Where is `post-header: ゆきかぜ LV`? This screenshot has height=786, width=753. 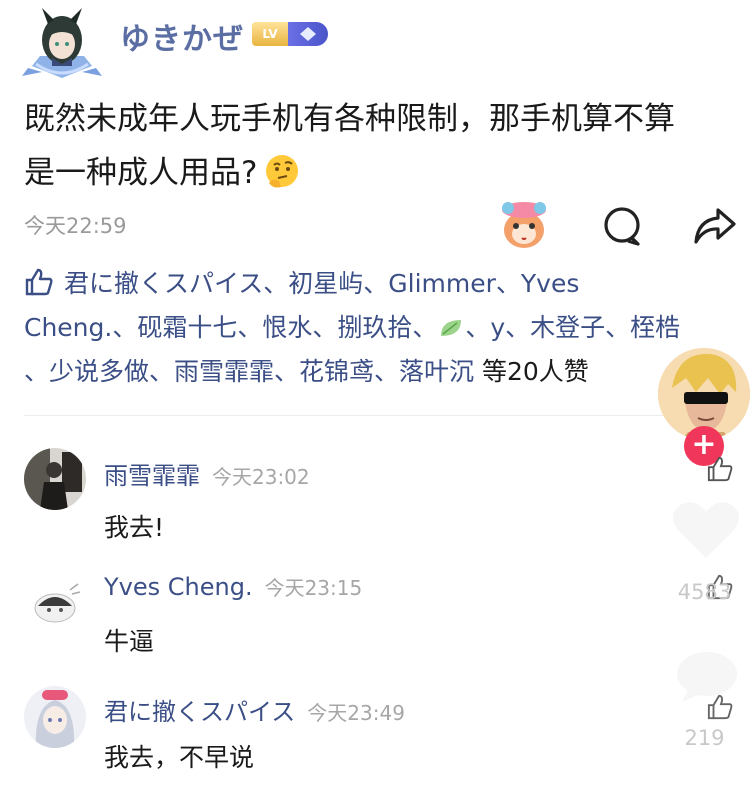
post-header: ゆきかぜ LV is located at coordinates (376, 42).